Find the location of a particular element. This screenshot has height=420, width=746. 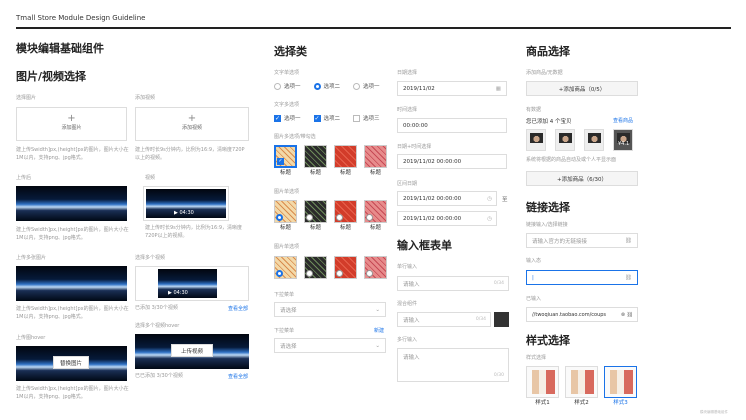

img-multi-option-4: 标题 is located at coordinates (375, 160).